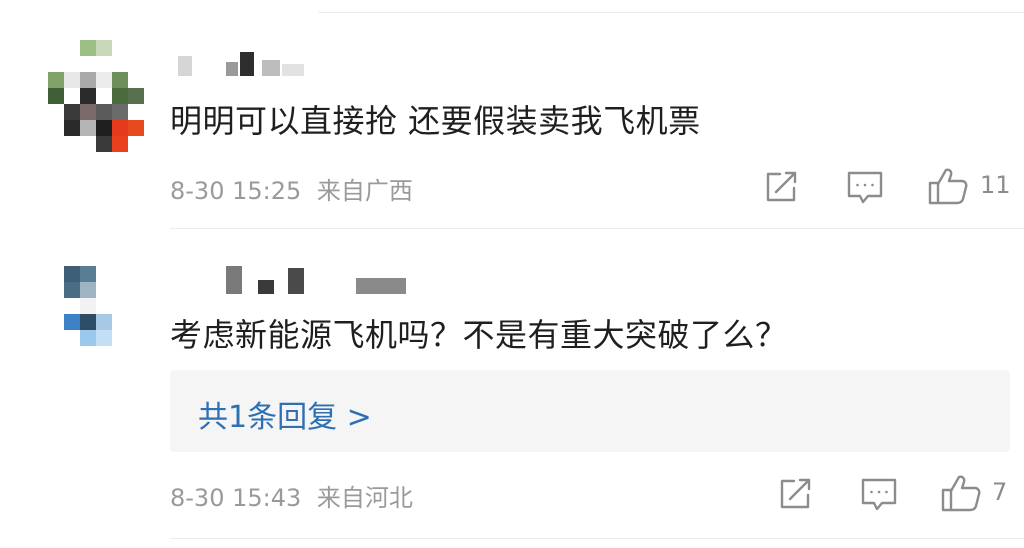 The width and height of the screenshot is (1024, 548). I want to click on view-replies-link: 共1条回复 >, so click(285, 414).